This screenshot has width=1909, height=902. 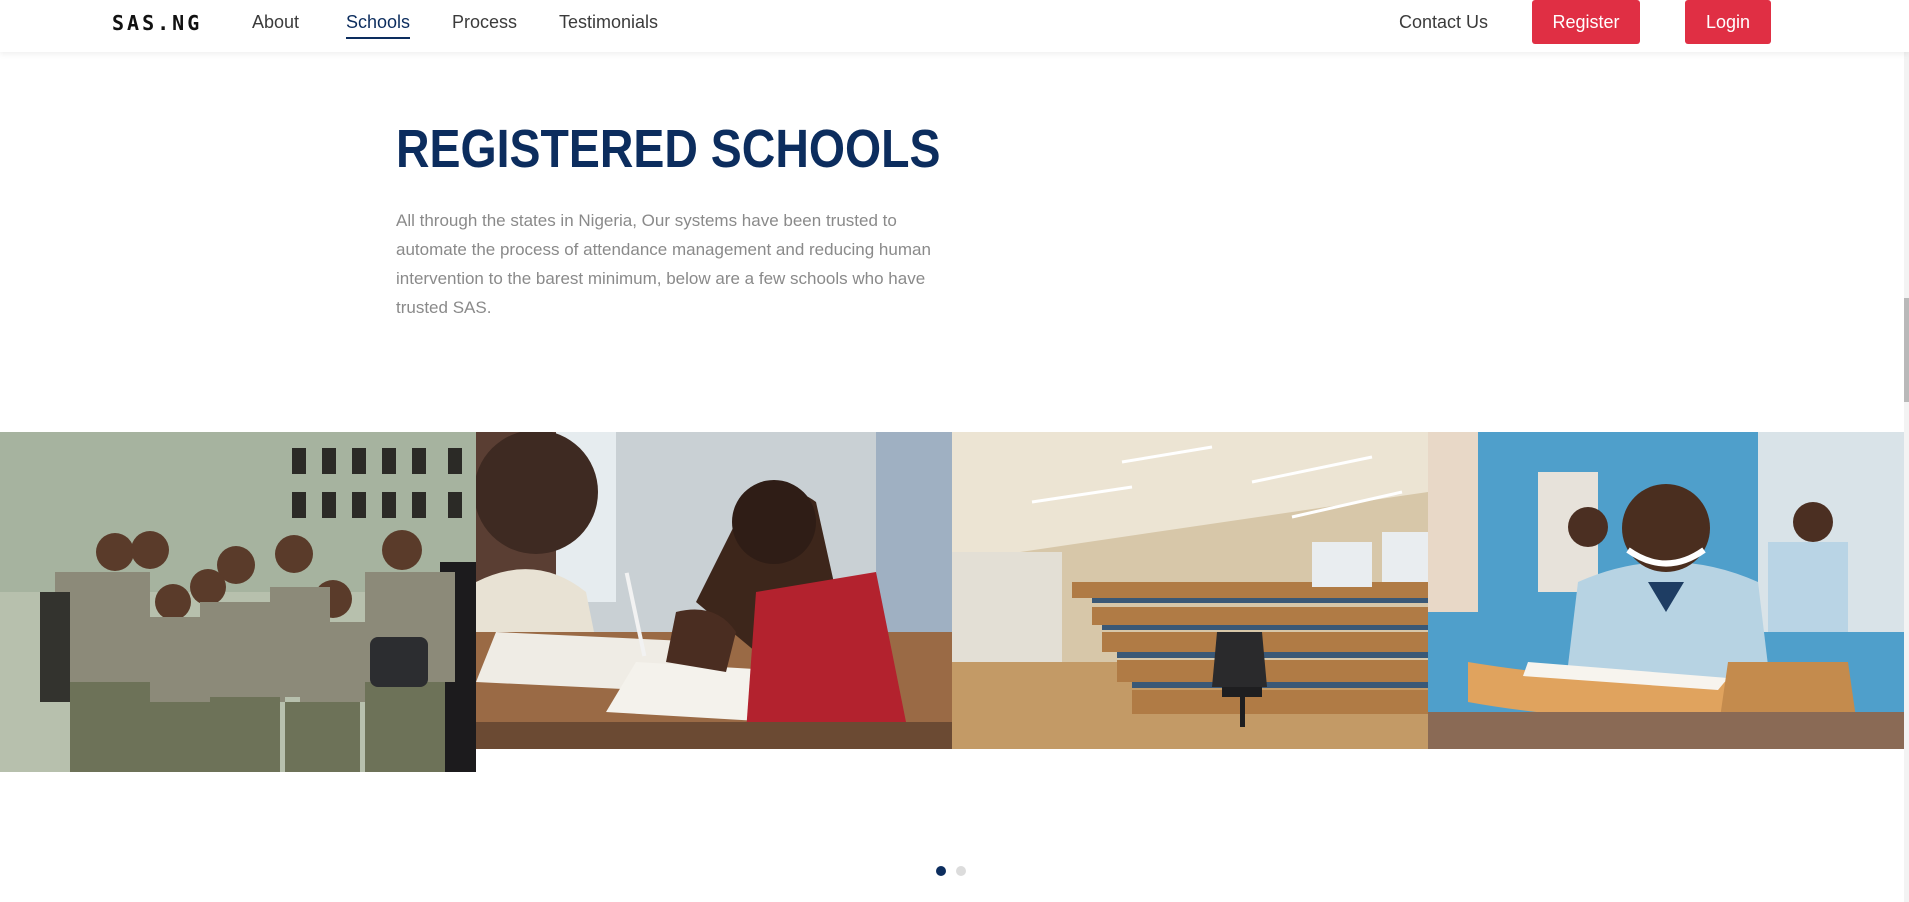 What do you see at coordinates (1728, 22) in the screenshot?
I see `login-button: Login` at bounding box center [1728, 22].